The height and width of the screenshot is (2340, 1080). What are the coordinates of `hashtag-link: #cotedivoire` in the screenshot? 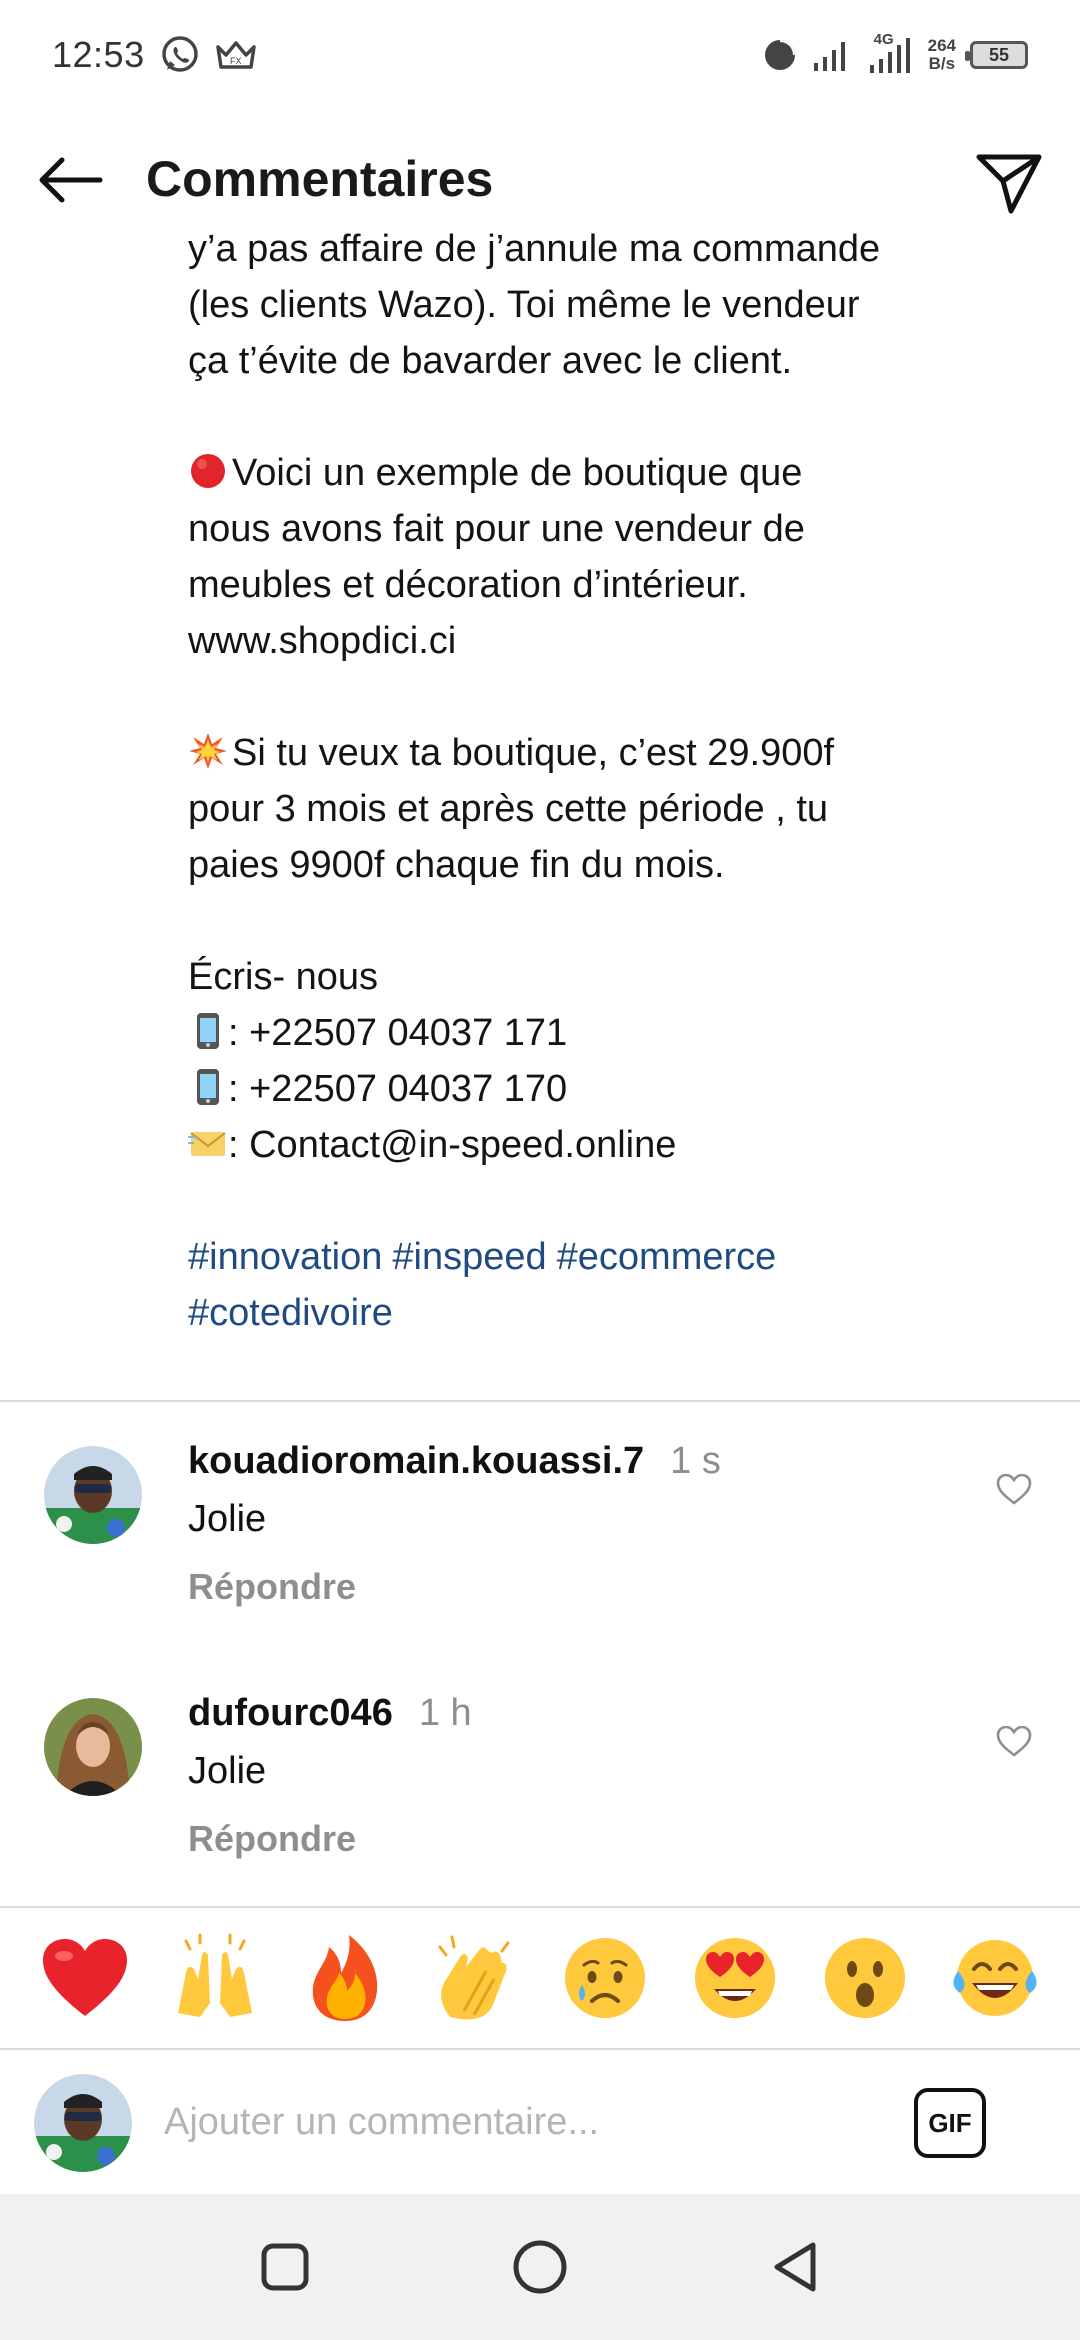 It's located at (290, 1313).